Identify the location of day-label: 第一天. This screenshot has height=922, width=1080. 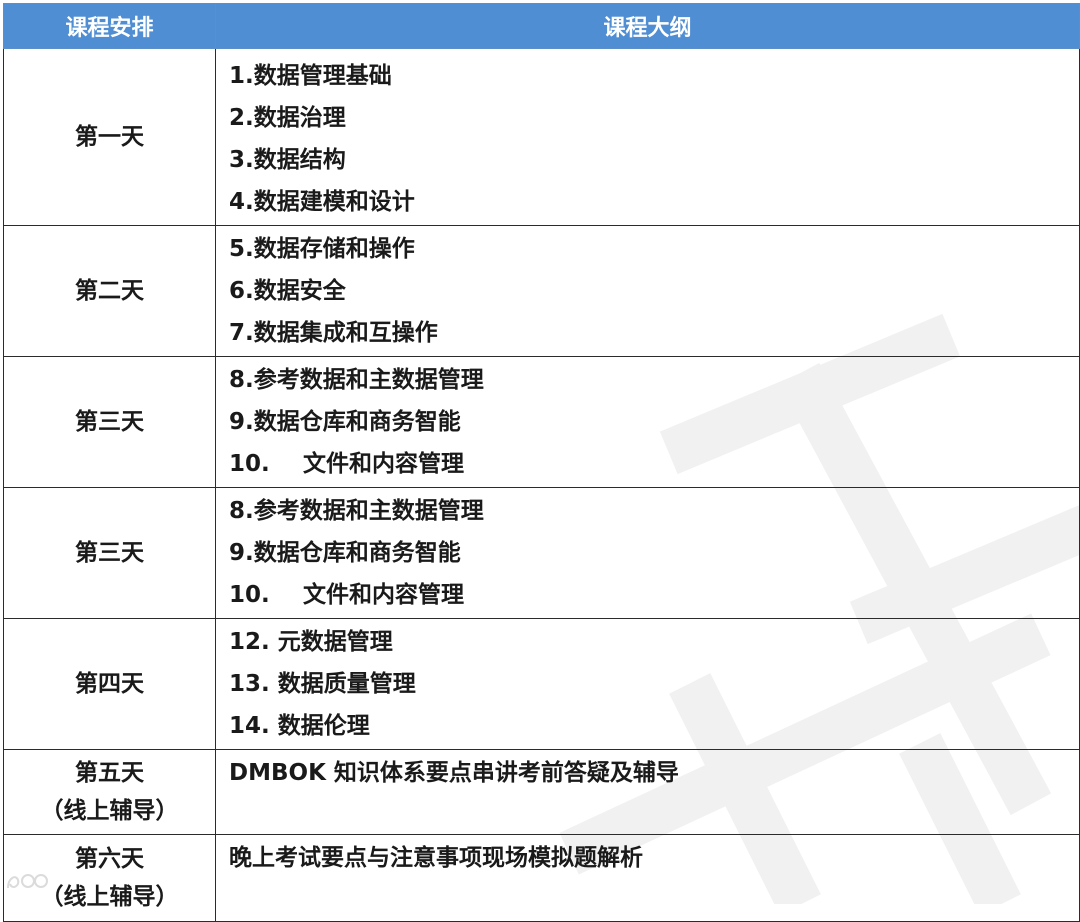
(109, 137).